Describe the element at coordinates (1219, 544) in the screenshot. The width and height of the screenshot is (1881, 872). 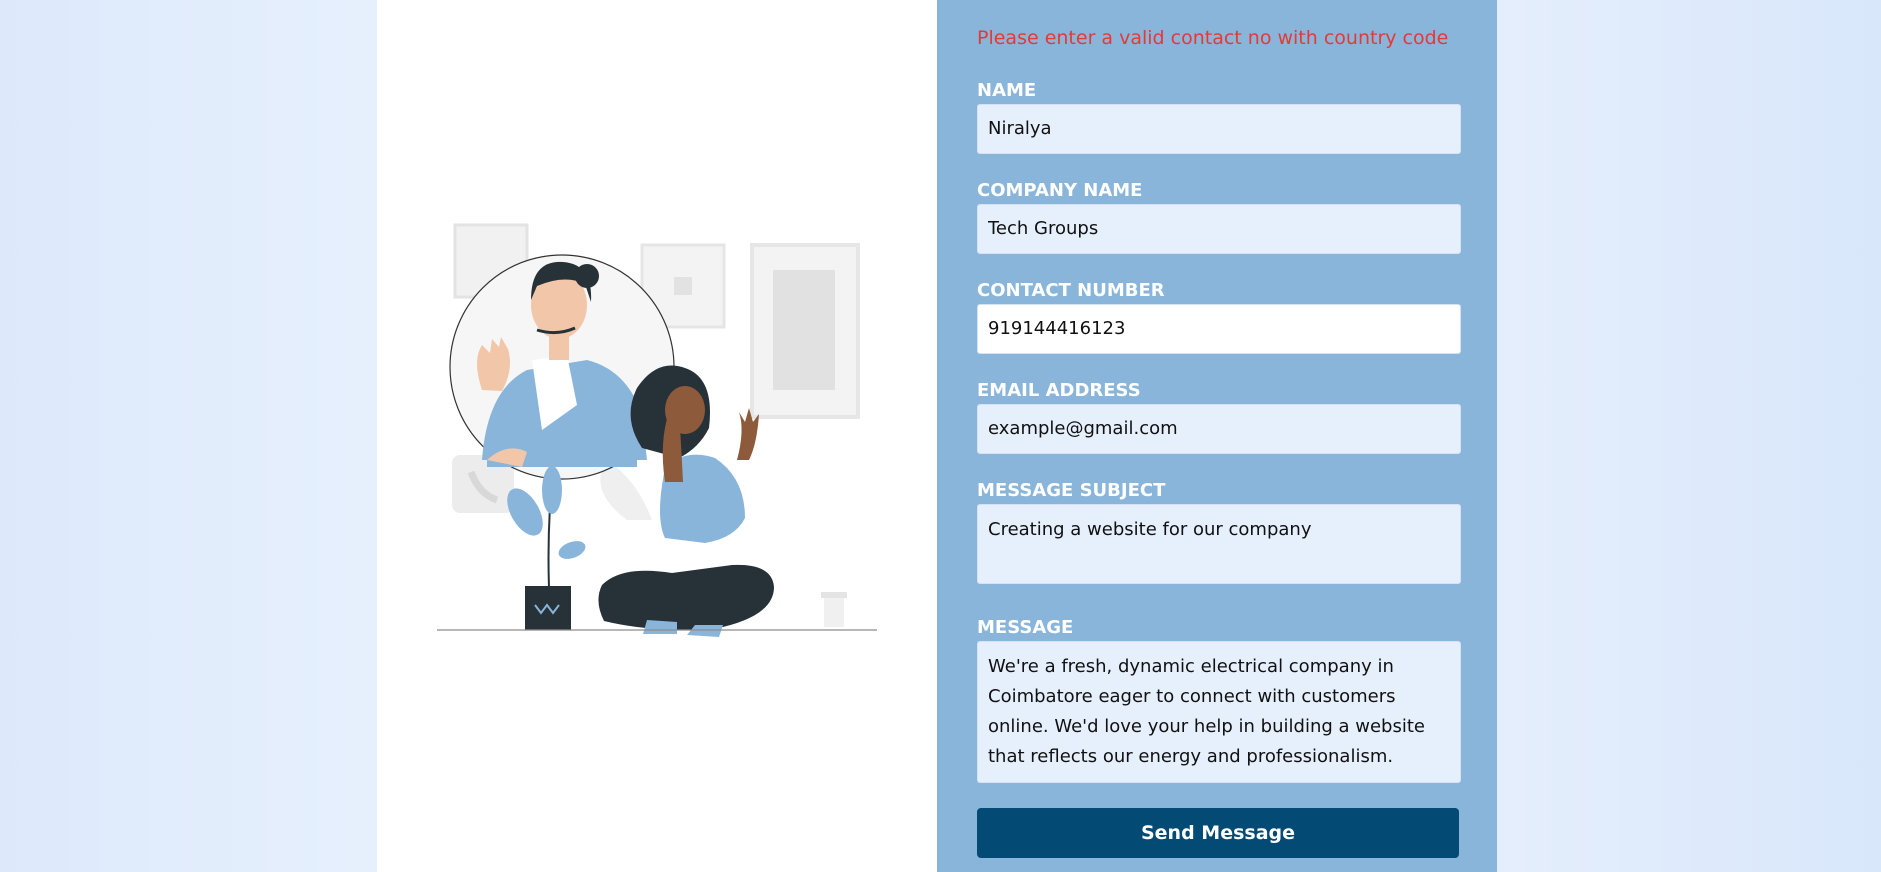
I see `message-subject-input: Creating a website for our company` at that location.